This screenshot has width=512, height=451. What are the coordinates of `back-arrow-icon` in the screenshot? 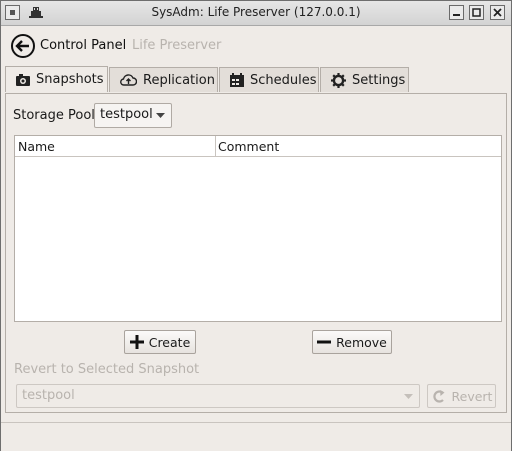 It's located at (23, 46).